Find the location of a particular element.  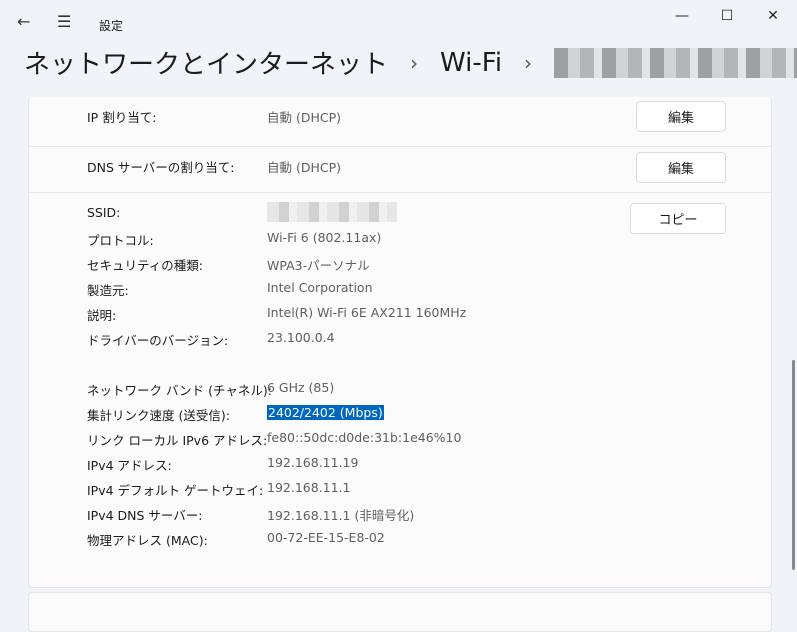

breadcrumb: ネットワークとインターネット › Wi-Fi › is located at coordinates (410, 62).